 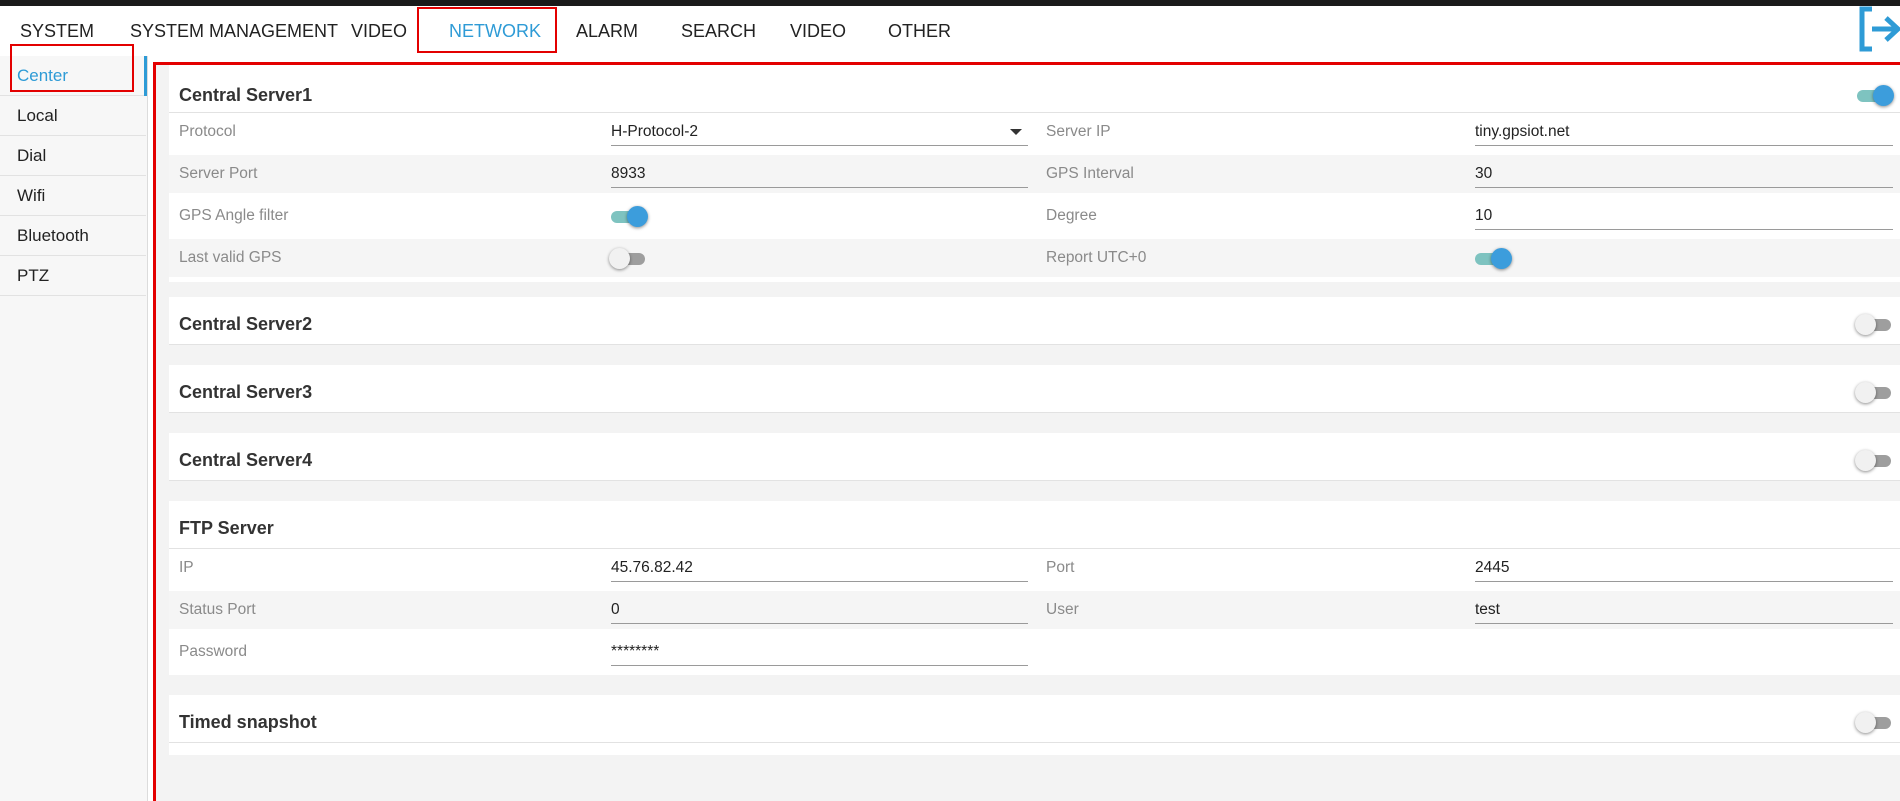 What do you see at coordinates (74, 428) in the screenshot?
I see `sidebar: Center Local Dial Wifi Bluetooth PTZ` at bounding box center [74, 428].